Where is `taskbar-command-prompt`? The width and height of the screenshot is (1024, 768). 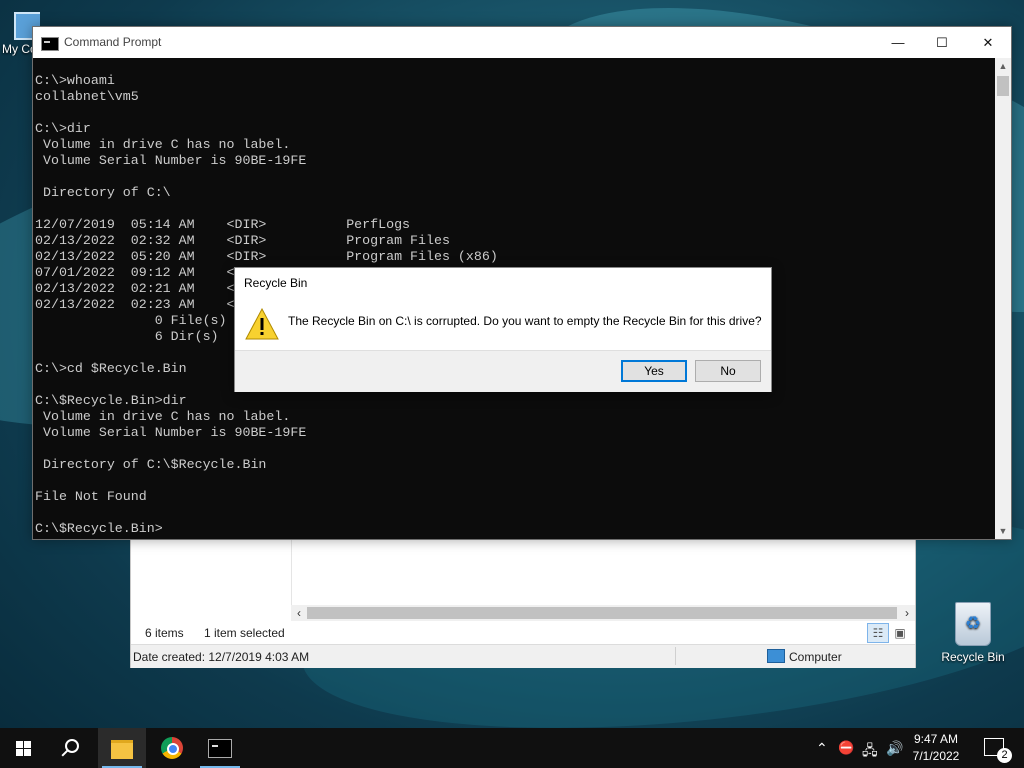 taskbar-command-prompt is located at coordinates (220, 748).